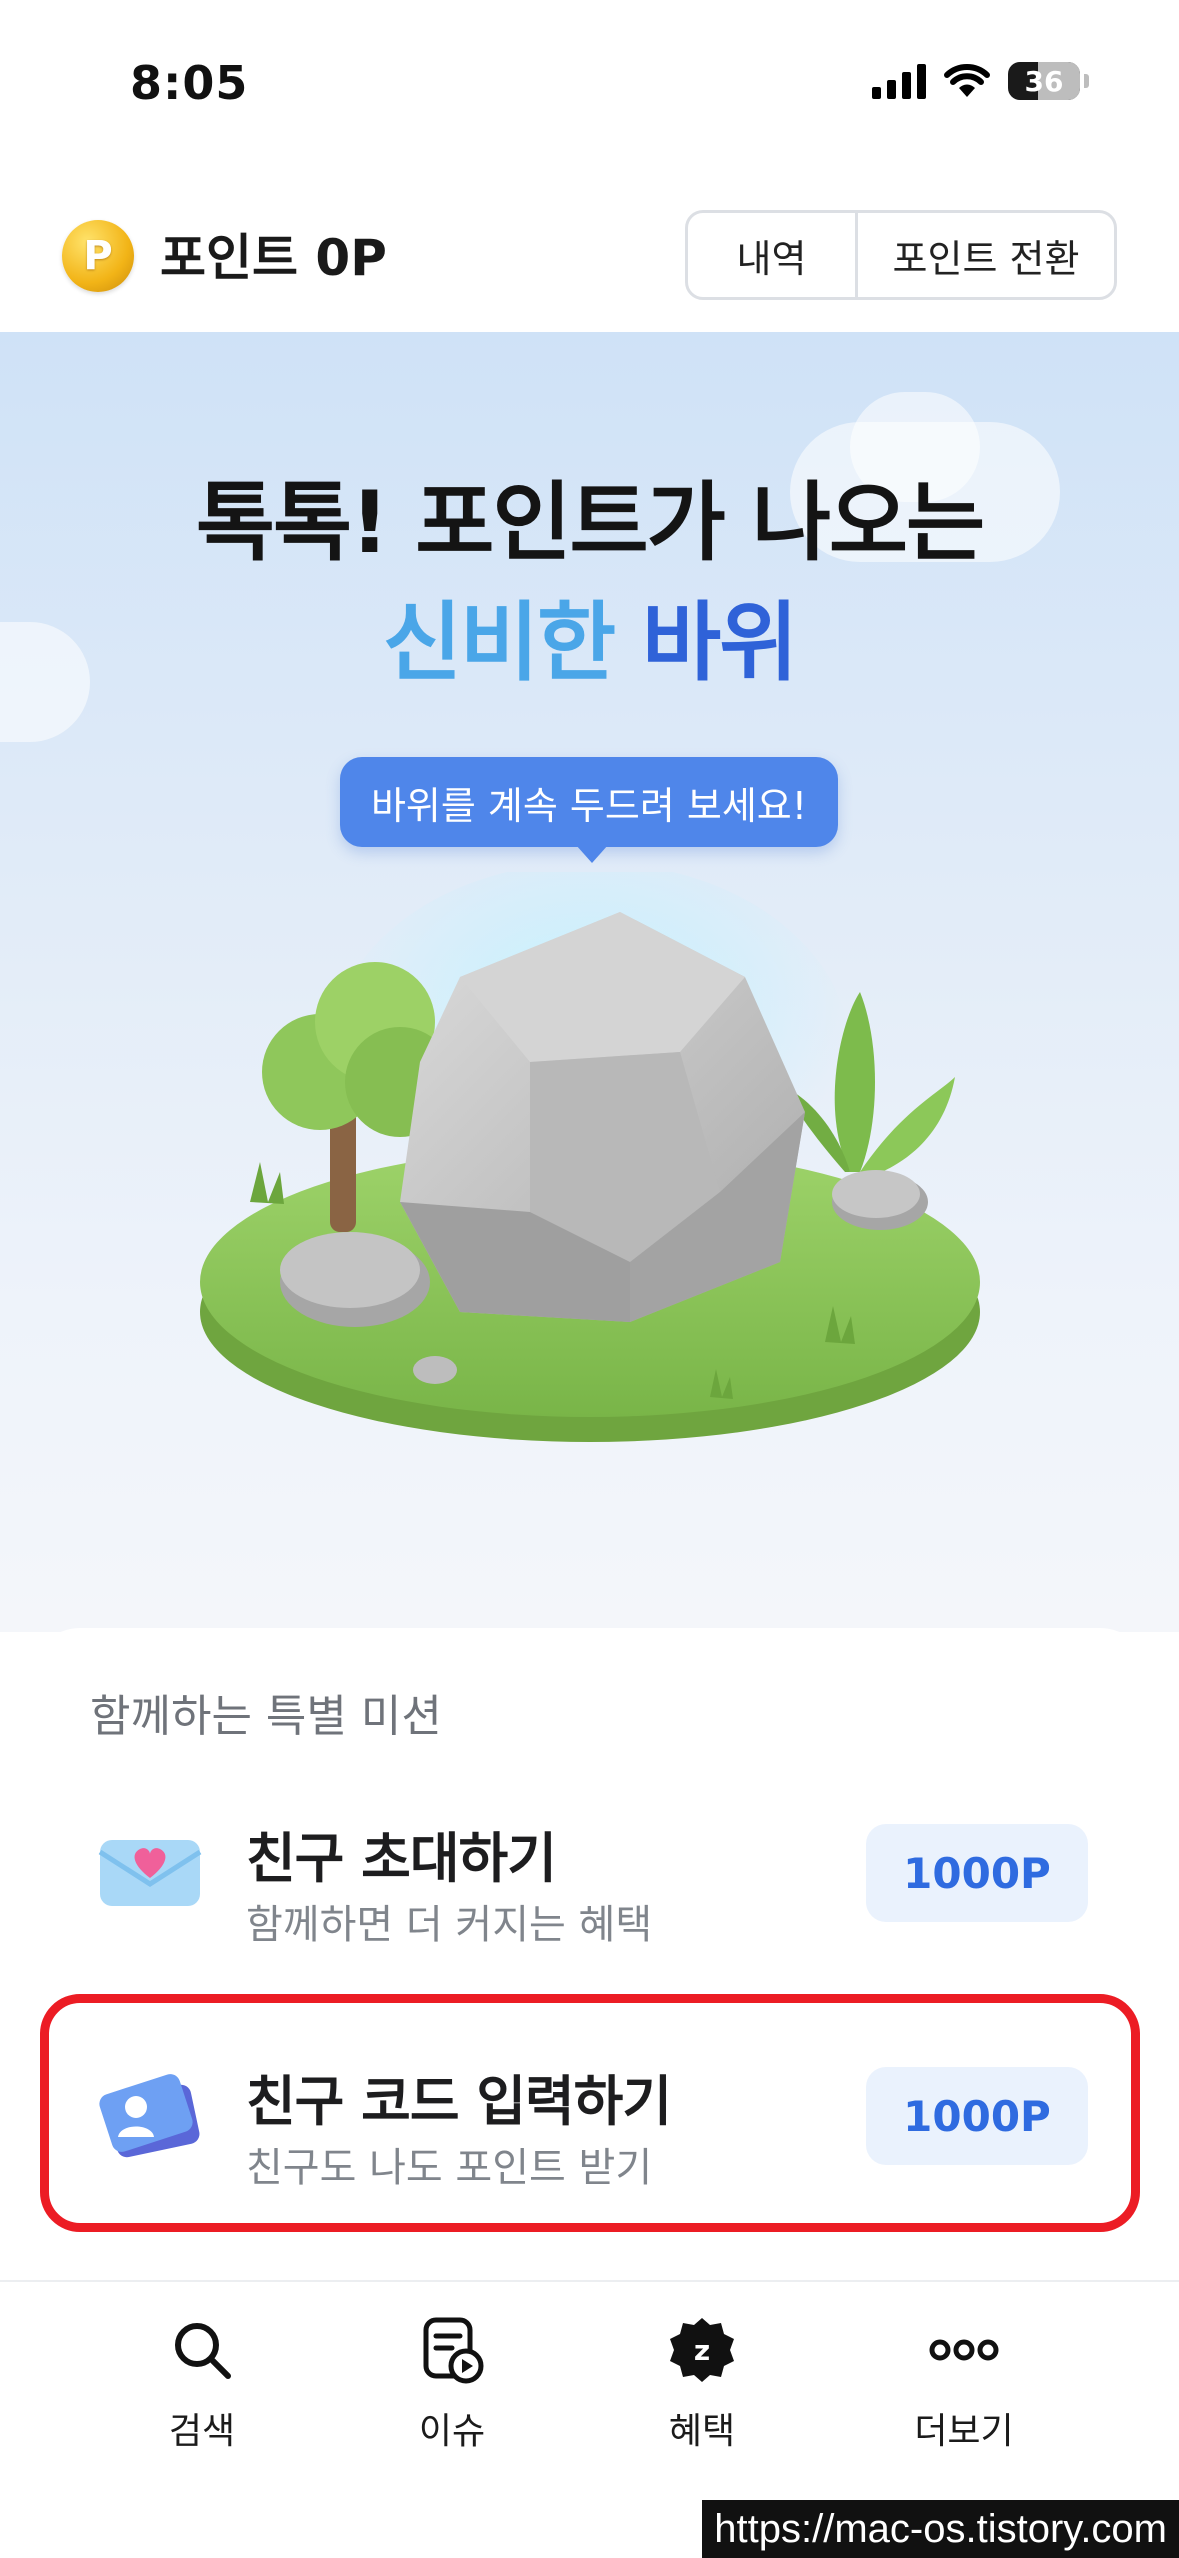 The width and height of the screenshot is (1179, 2558). Describe the element at coordinates (773, 255) in the screenshot. I see `history-button: 내역` at that location.